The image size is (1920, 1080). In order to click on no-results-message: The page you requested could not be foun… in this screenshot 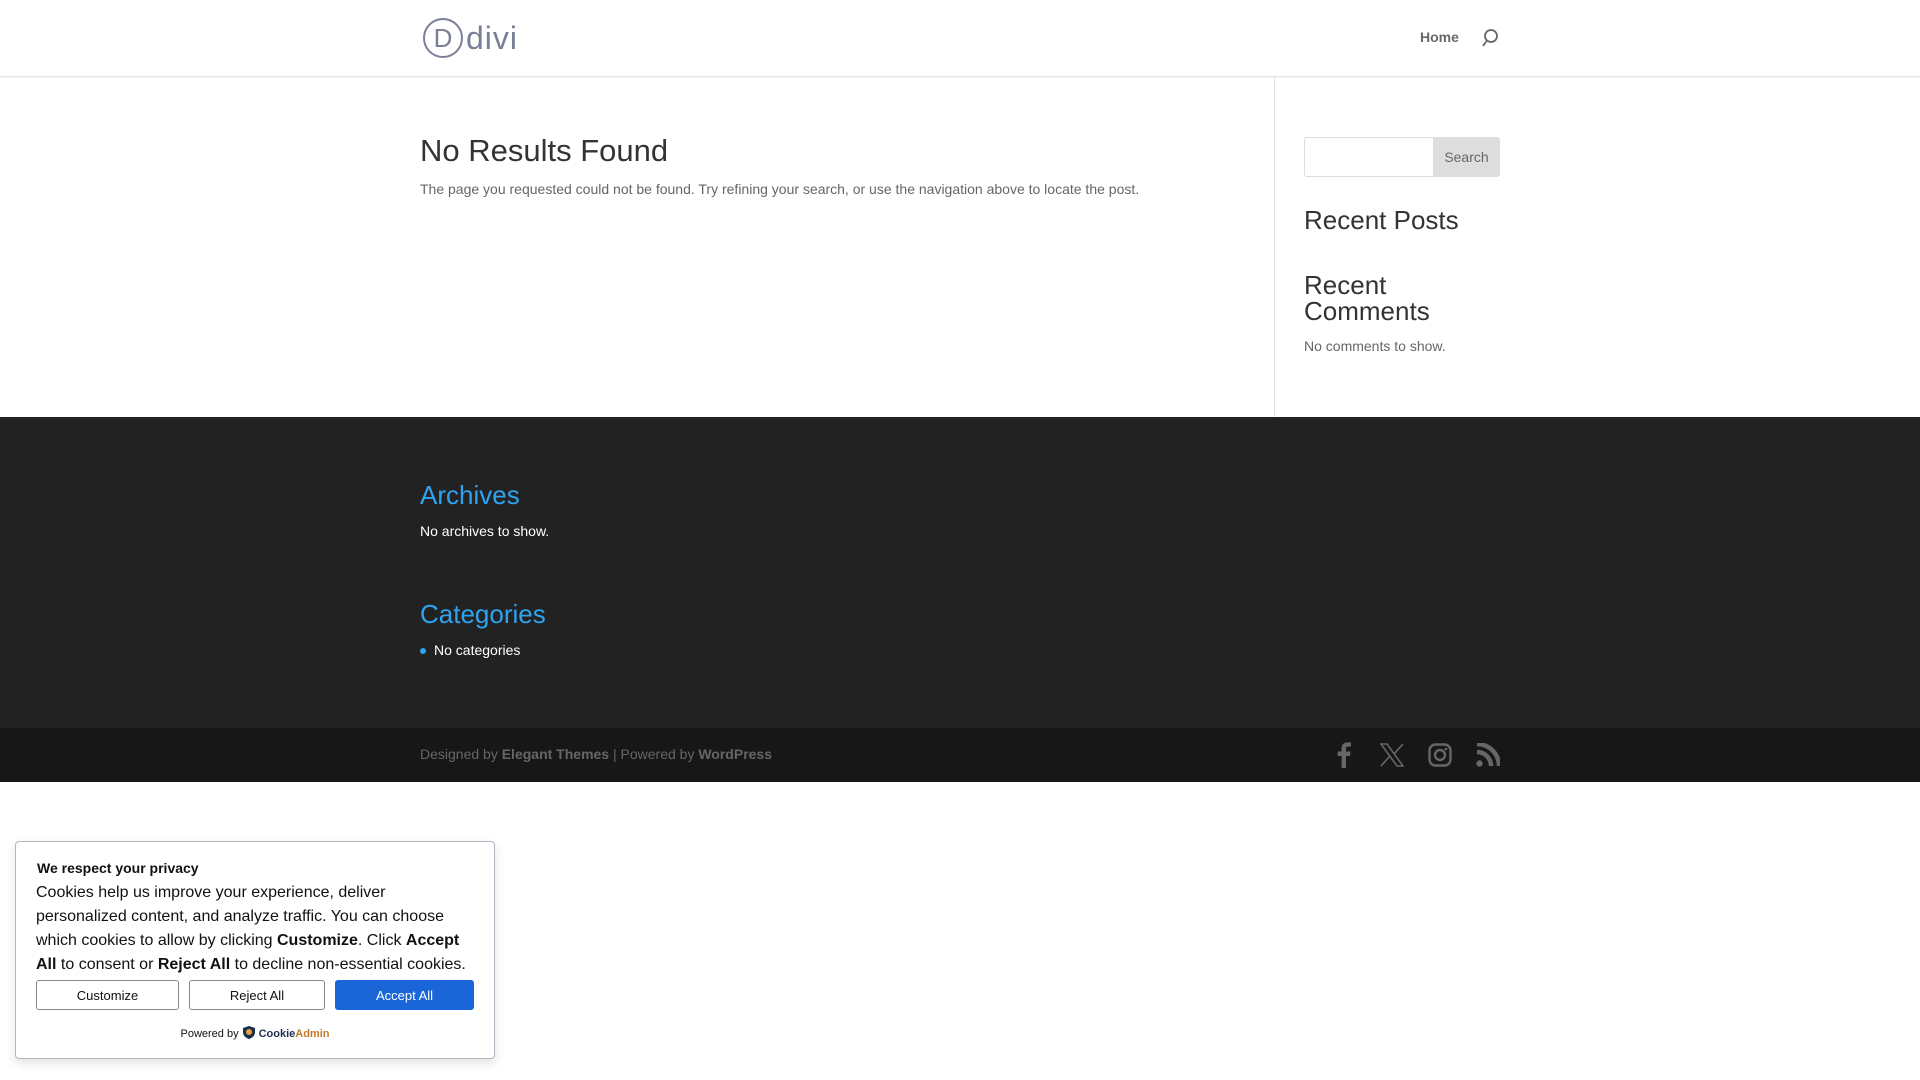, I will do `click(780, 189)`.